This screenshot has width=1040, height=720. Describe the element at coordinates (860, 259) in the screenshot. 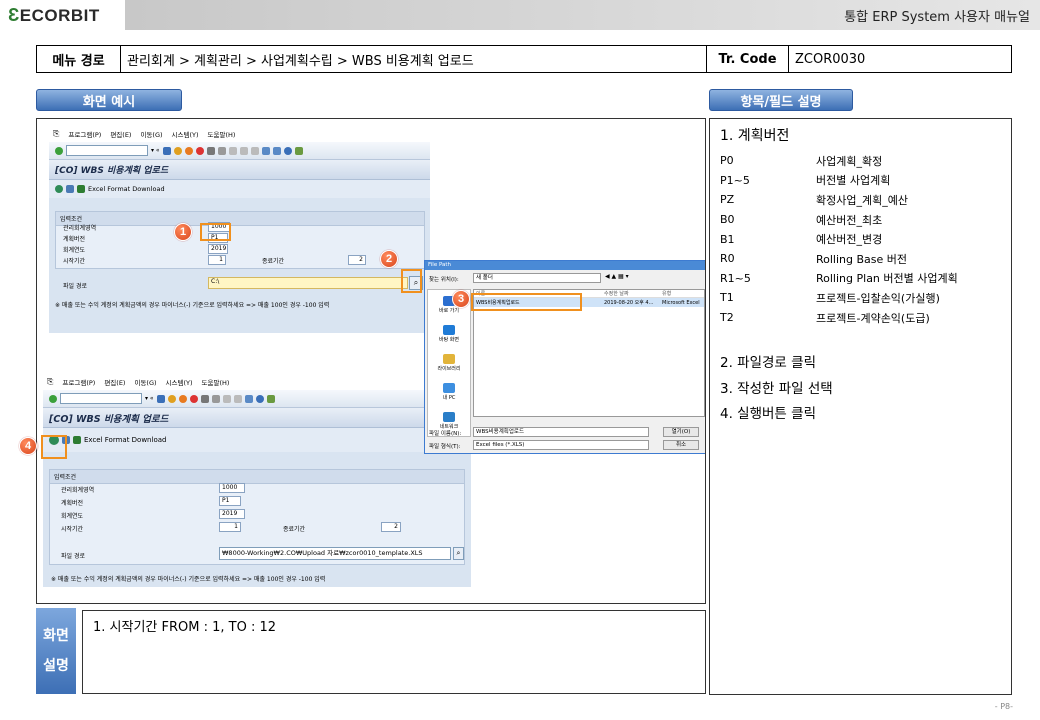

I see `field-row: R0 Rolling Base 버전` at that location.